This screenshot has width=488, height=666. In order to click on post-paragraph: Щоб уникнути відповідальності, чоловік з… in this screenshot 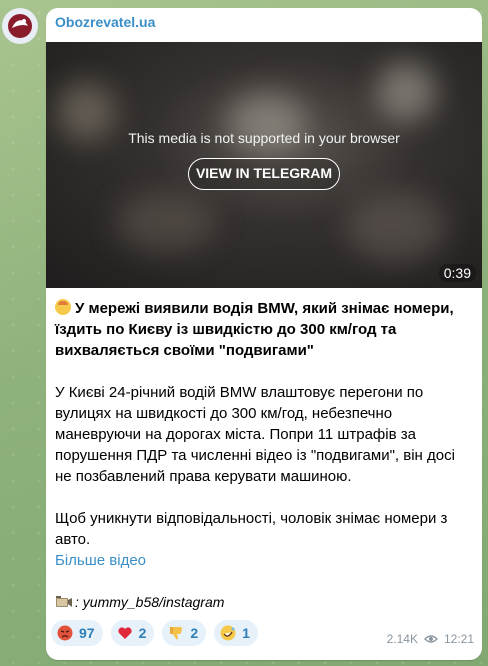, I will do `click(251, 529)`.